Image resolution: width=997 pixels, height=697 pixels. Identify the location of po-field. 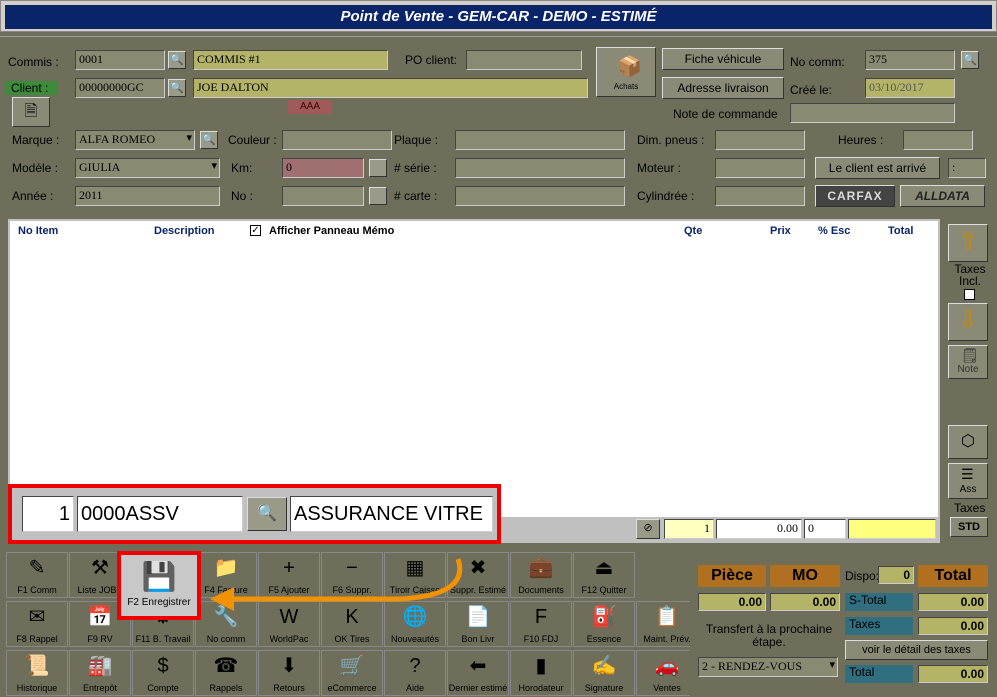
(524, 60).